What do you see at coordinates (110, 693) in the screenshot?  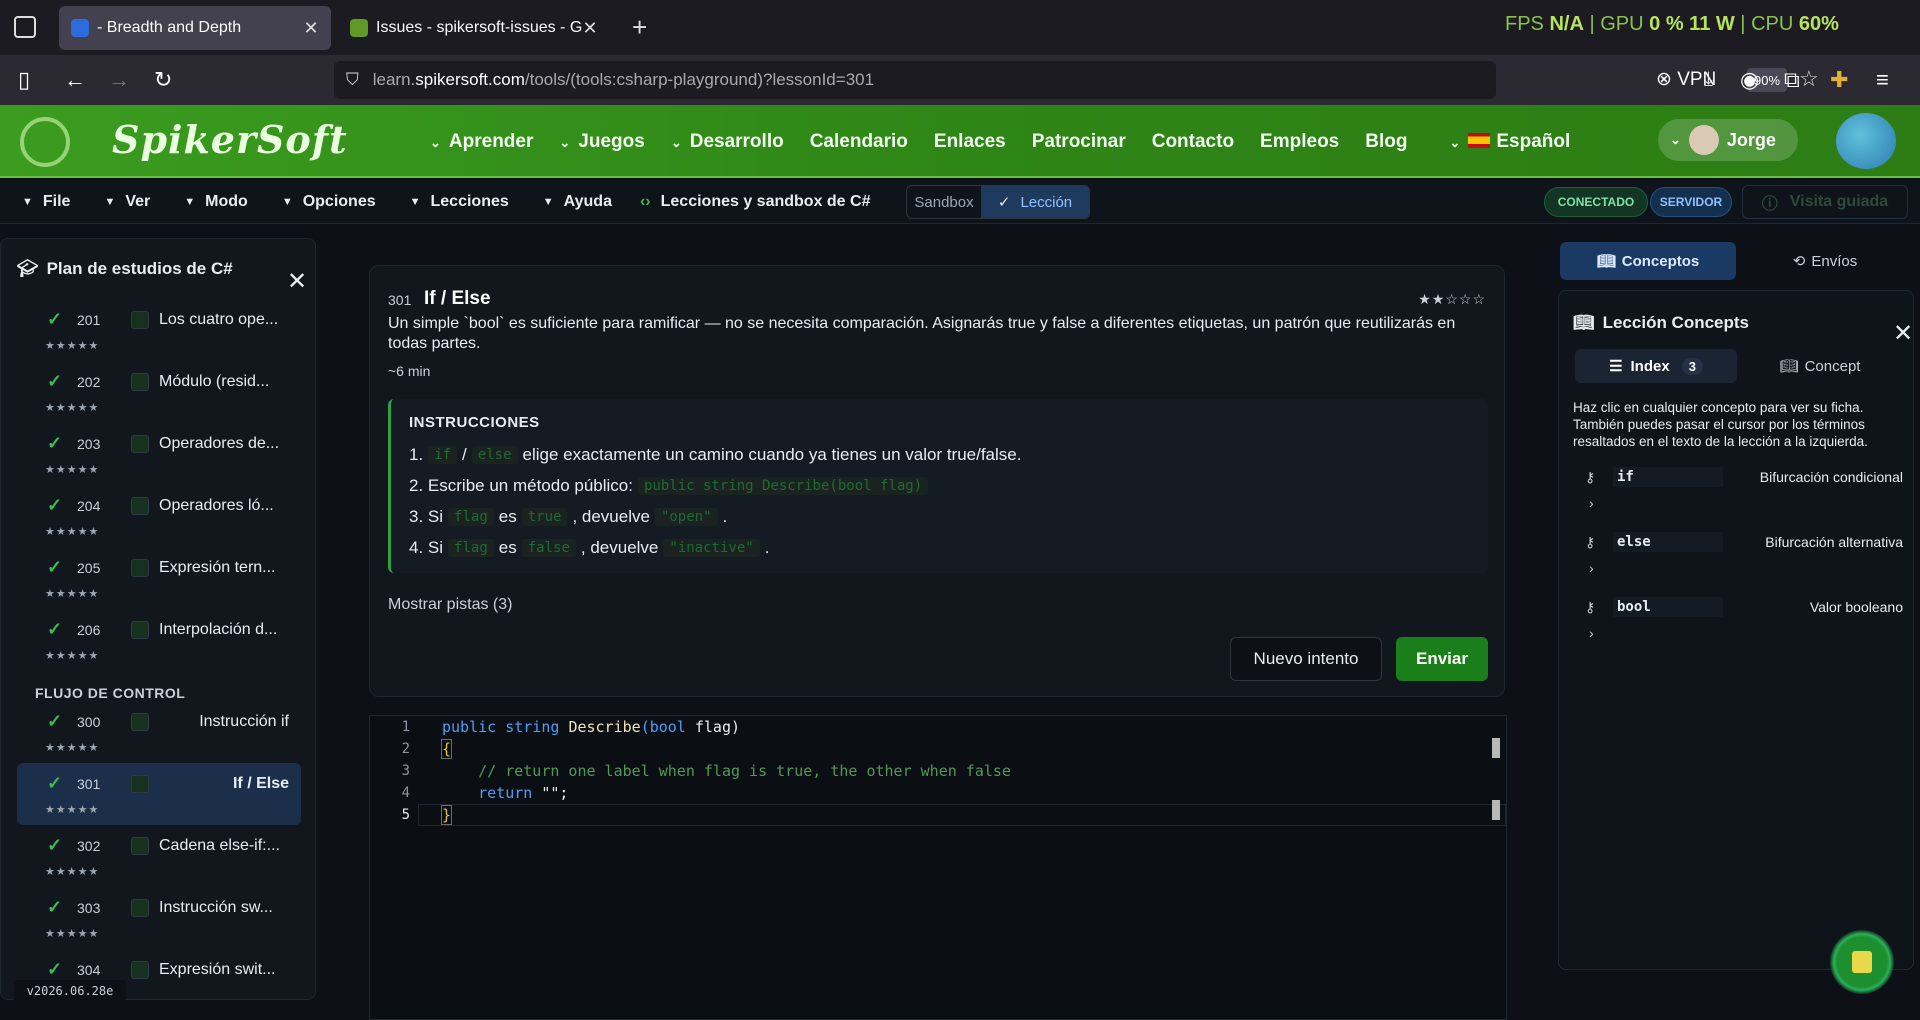 I see `section-heading-control-flow: FLUJO DE CONTROL` at bounding box center [110, 693].